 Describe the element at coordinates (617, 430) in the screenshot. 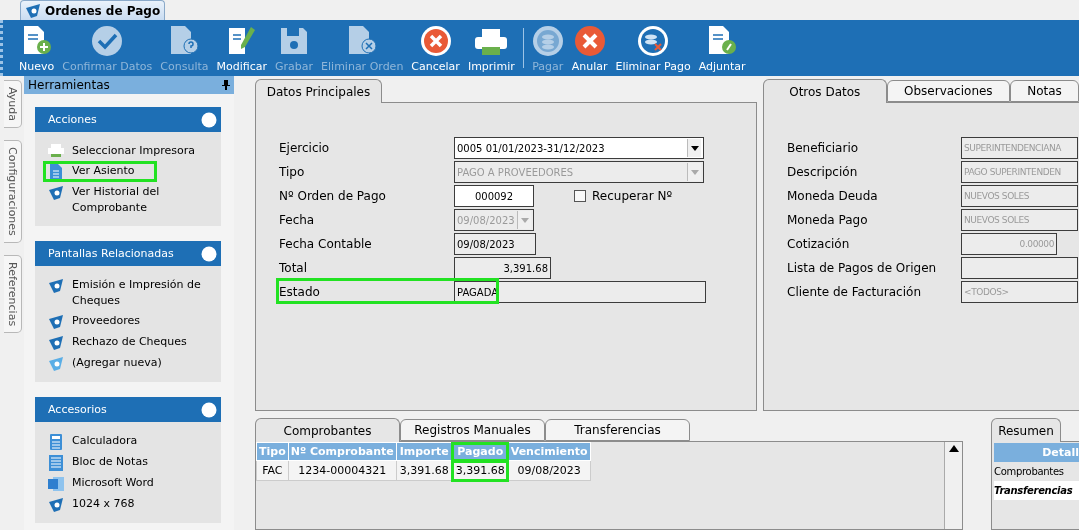

I see `tab: Transferencias` at that location.